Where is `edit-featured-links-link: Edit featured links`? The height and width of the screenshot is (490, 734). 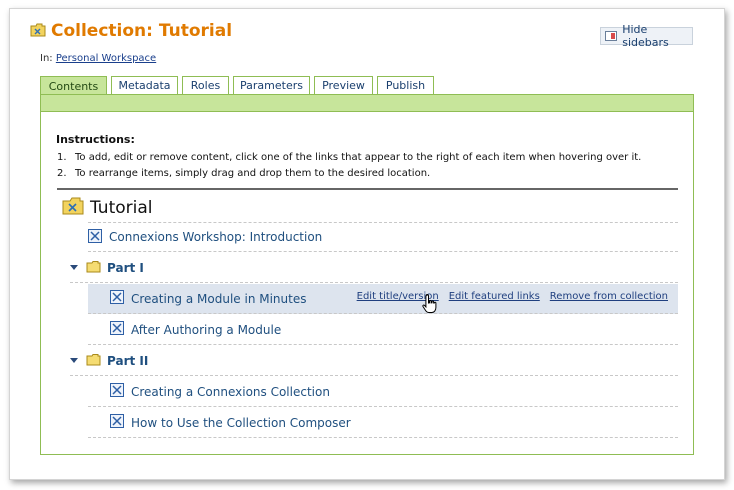 edit-featured-links-link: Edit featured links is located at coordinates (494, 296).